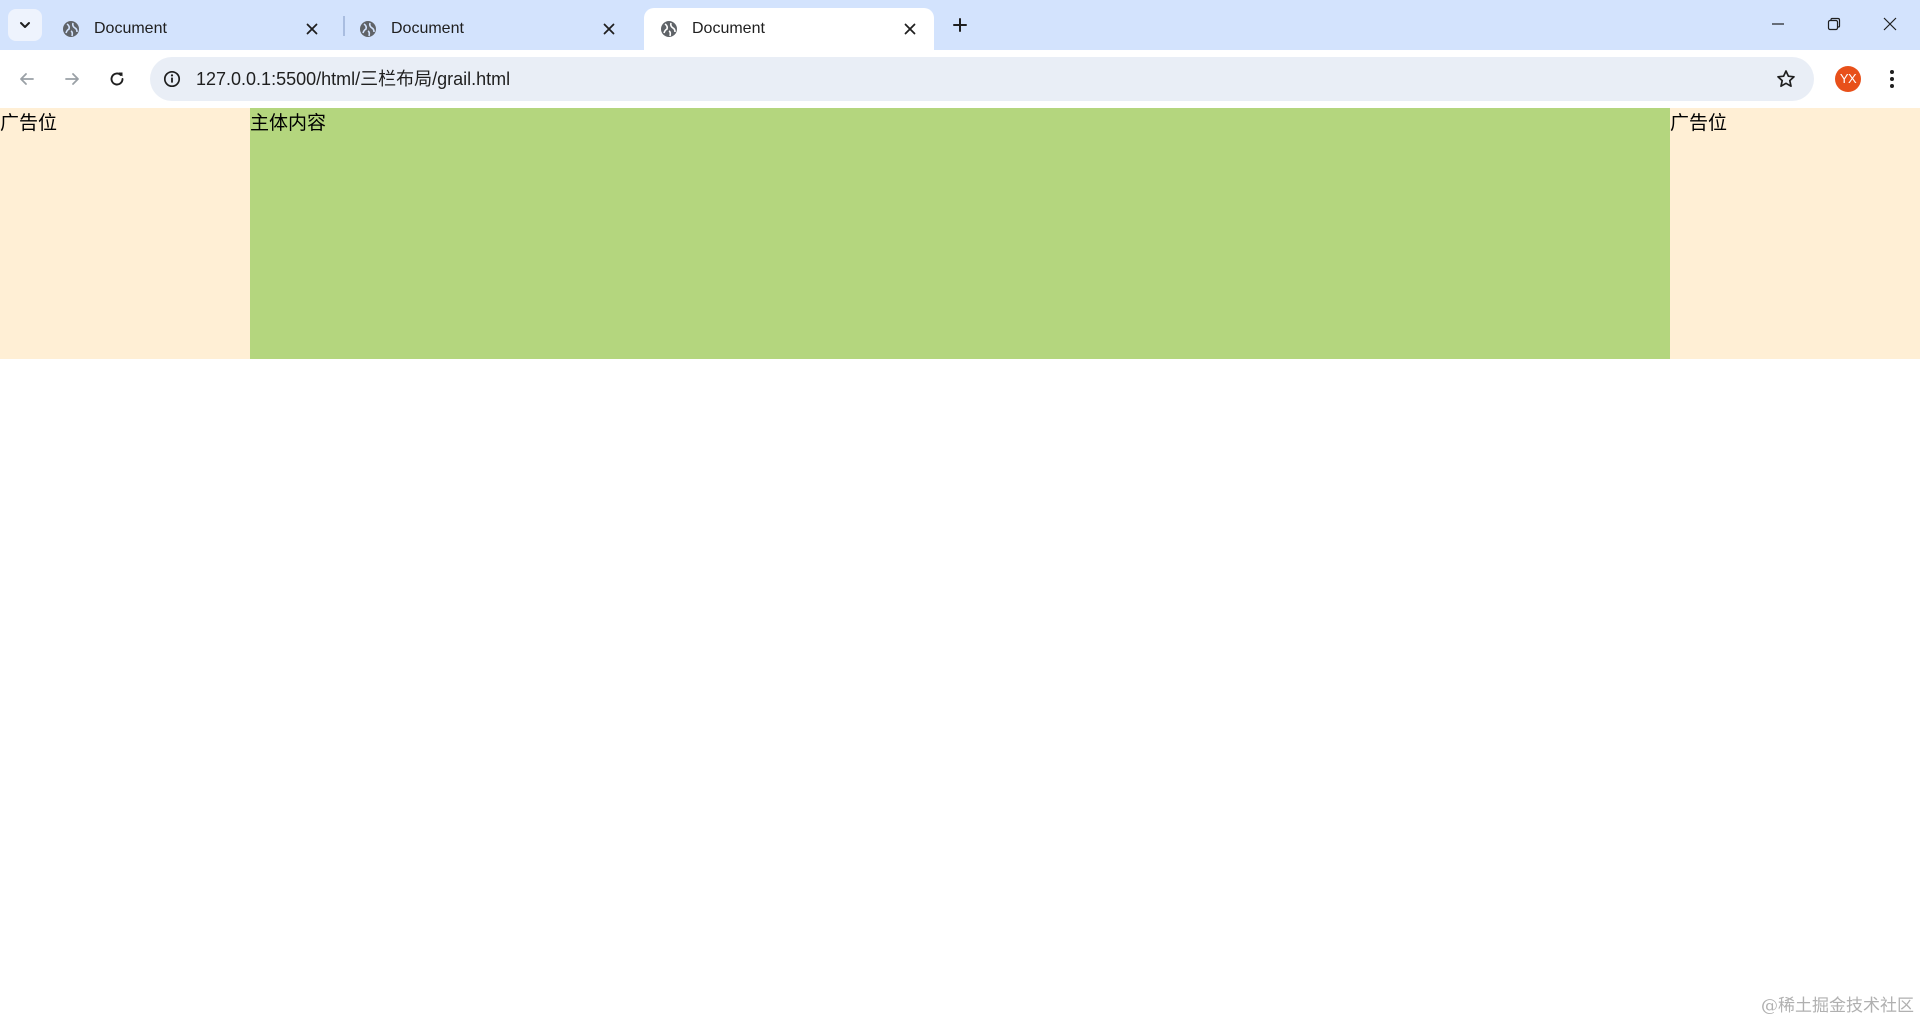 The image size is (1920, 1021). I want to click on right-ad-column: 广告位, so click(1795, 233).